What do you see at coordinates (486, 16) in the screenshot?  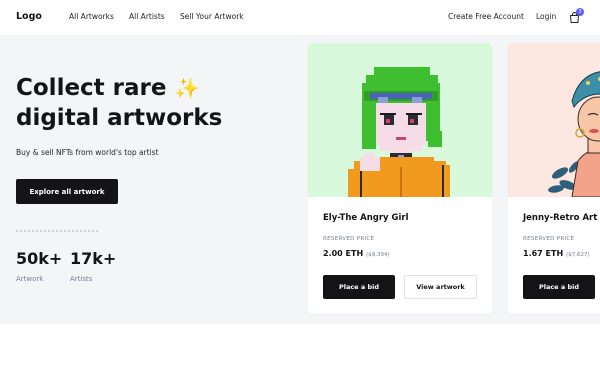 I see `create-account-link: Create Free Account` at bounding box center [486, 16].